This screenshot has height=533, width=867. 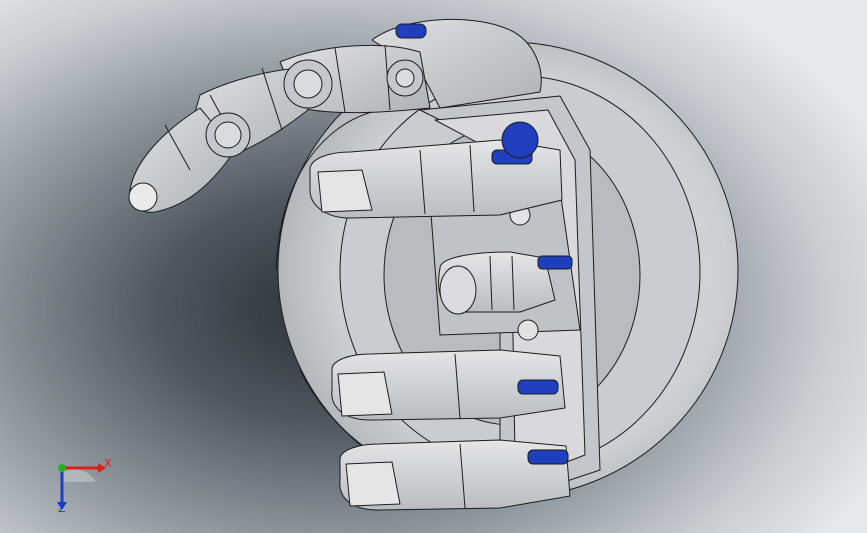 I want to click on x-axis-label: X, so click(x=108, y=463).